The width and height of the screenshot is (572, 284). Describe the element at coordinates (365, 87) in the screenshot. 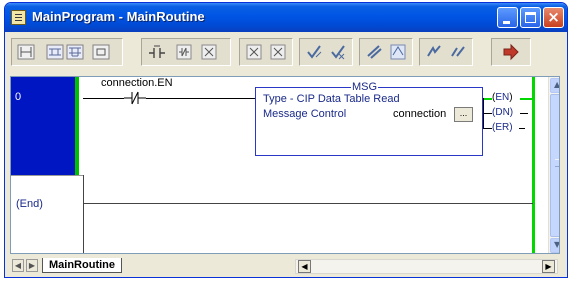

I see `instruction-name: MSG` at that location.